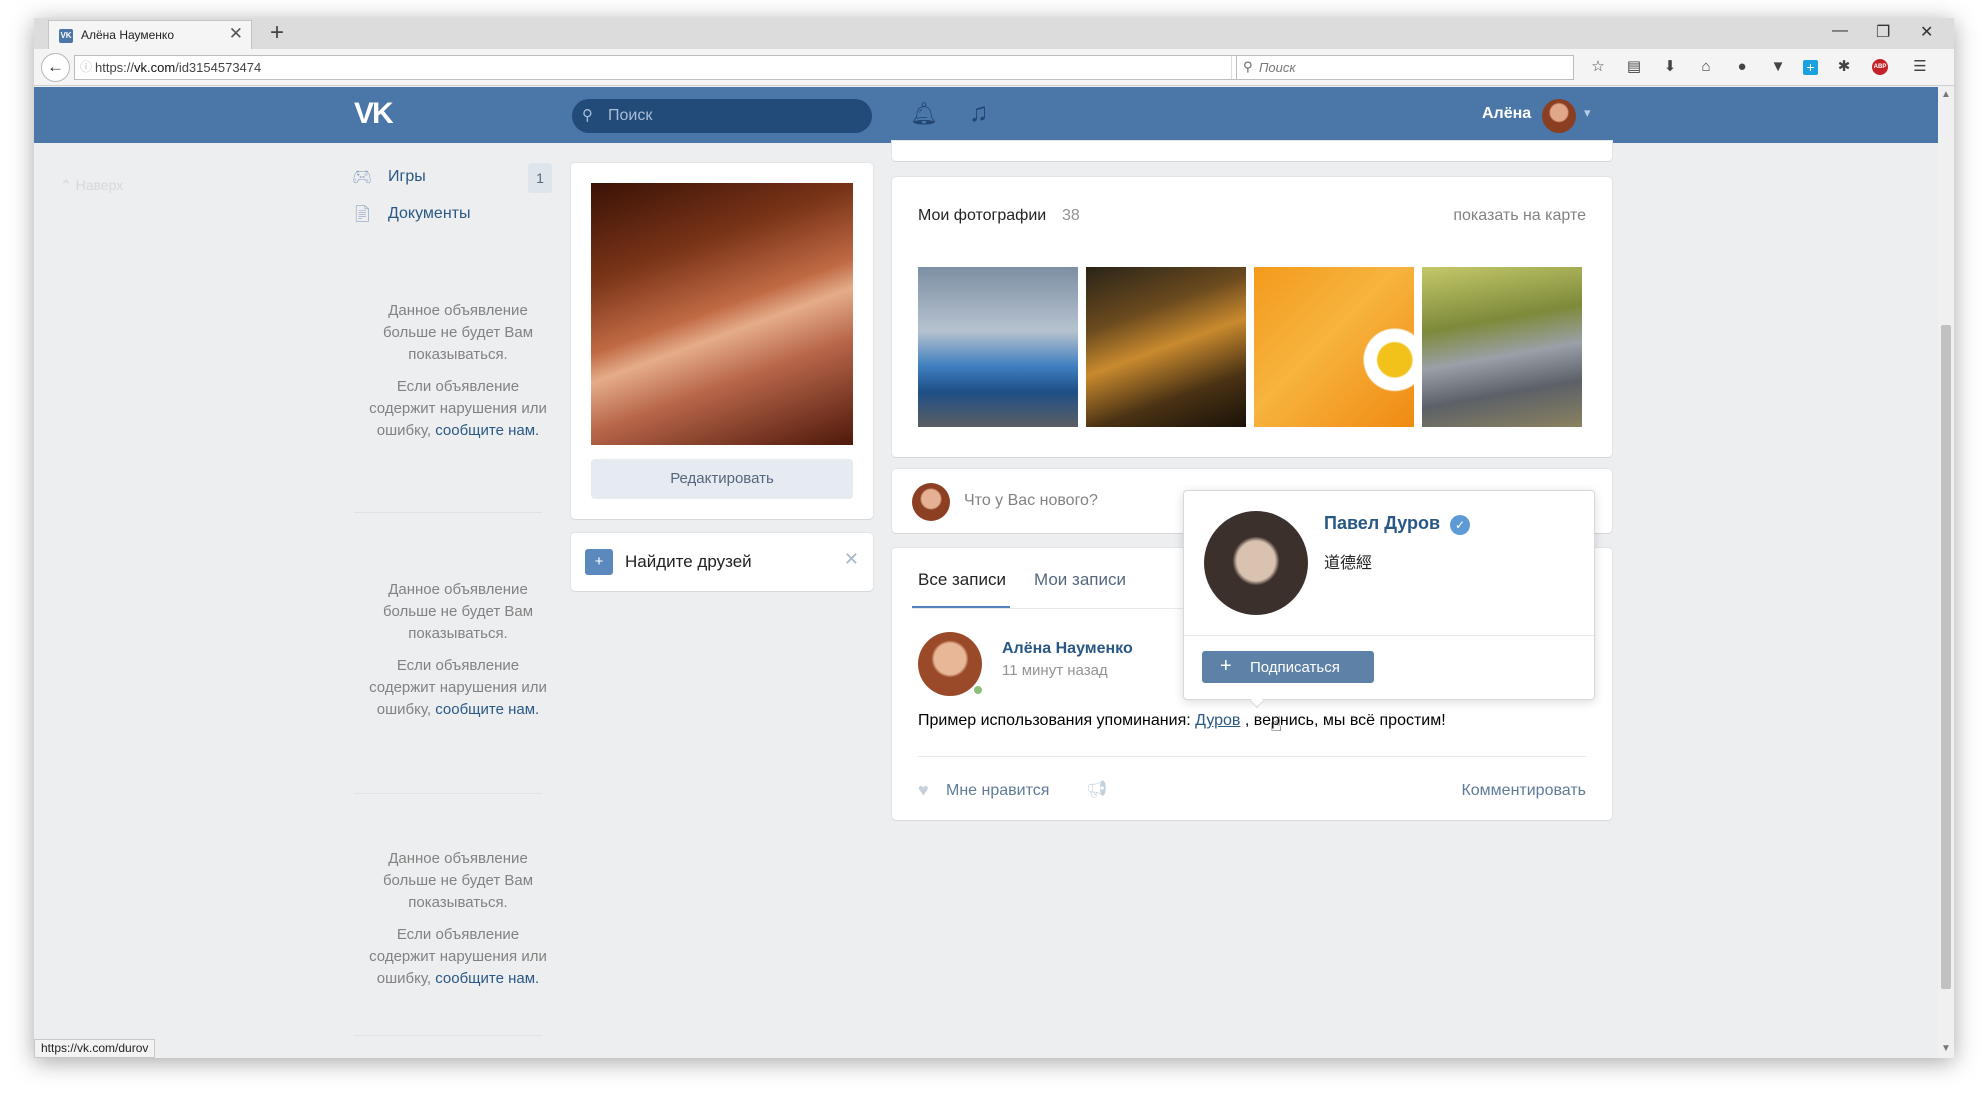 The width and height of the screenshot is (1988, 1108). What do you see at coordinates (978, 690) in the screenshot?
I see `online-indicator` at bounding box center [978, 690].